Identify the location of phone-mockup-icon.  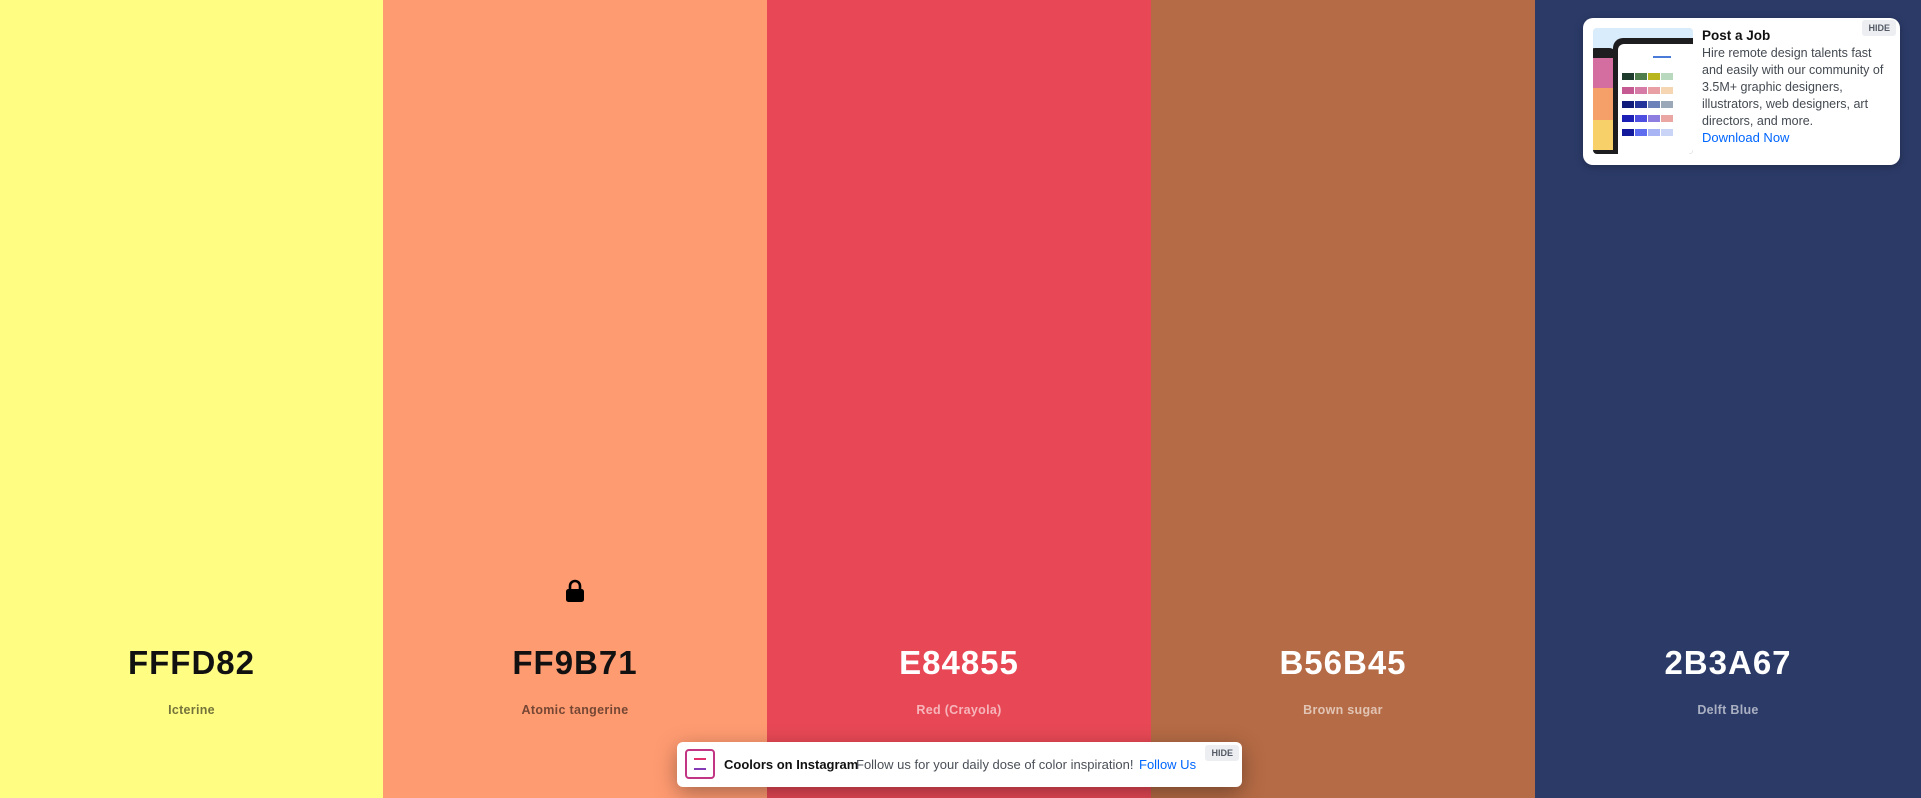
(1643, 91).